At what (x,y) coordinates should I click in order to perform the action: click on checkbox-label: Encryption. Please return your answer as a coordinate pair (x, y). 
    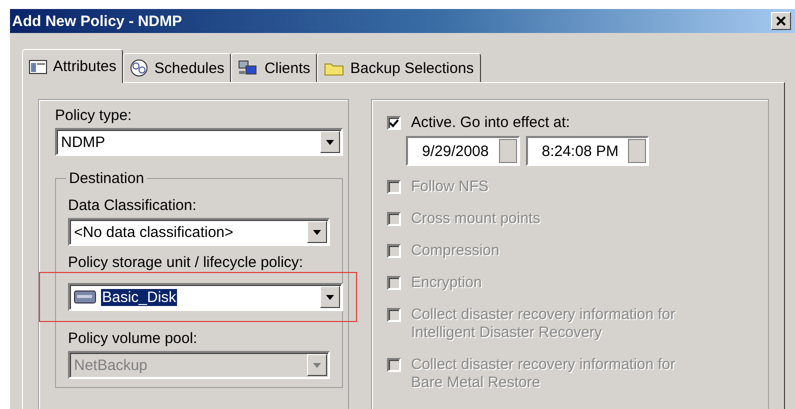
    Looking at the image, I should click on (447, 283).